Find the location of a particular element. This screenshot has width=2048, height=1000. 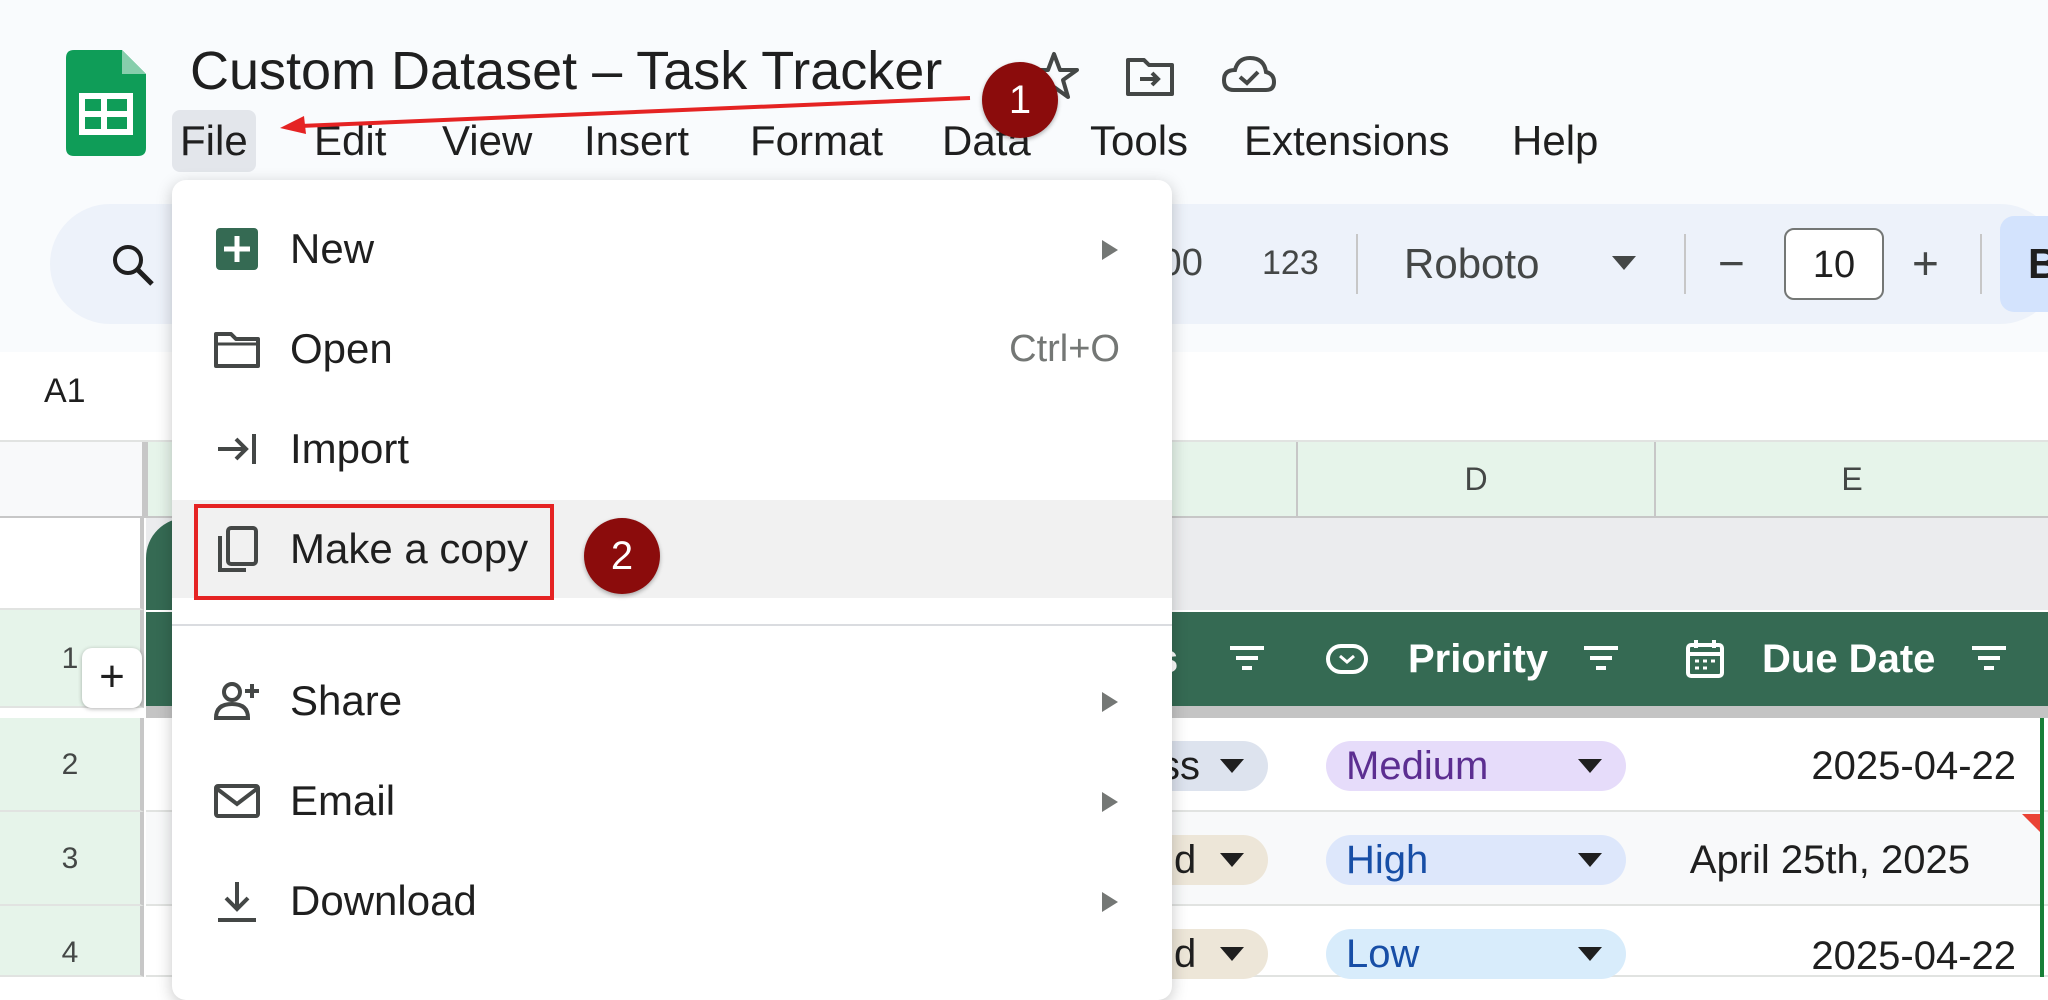

google-sheets-logo-icon is located at coordinates (106, 103).